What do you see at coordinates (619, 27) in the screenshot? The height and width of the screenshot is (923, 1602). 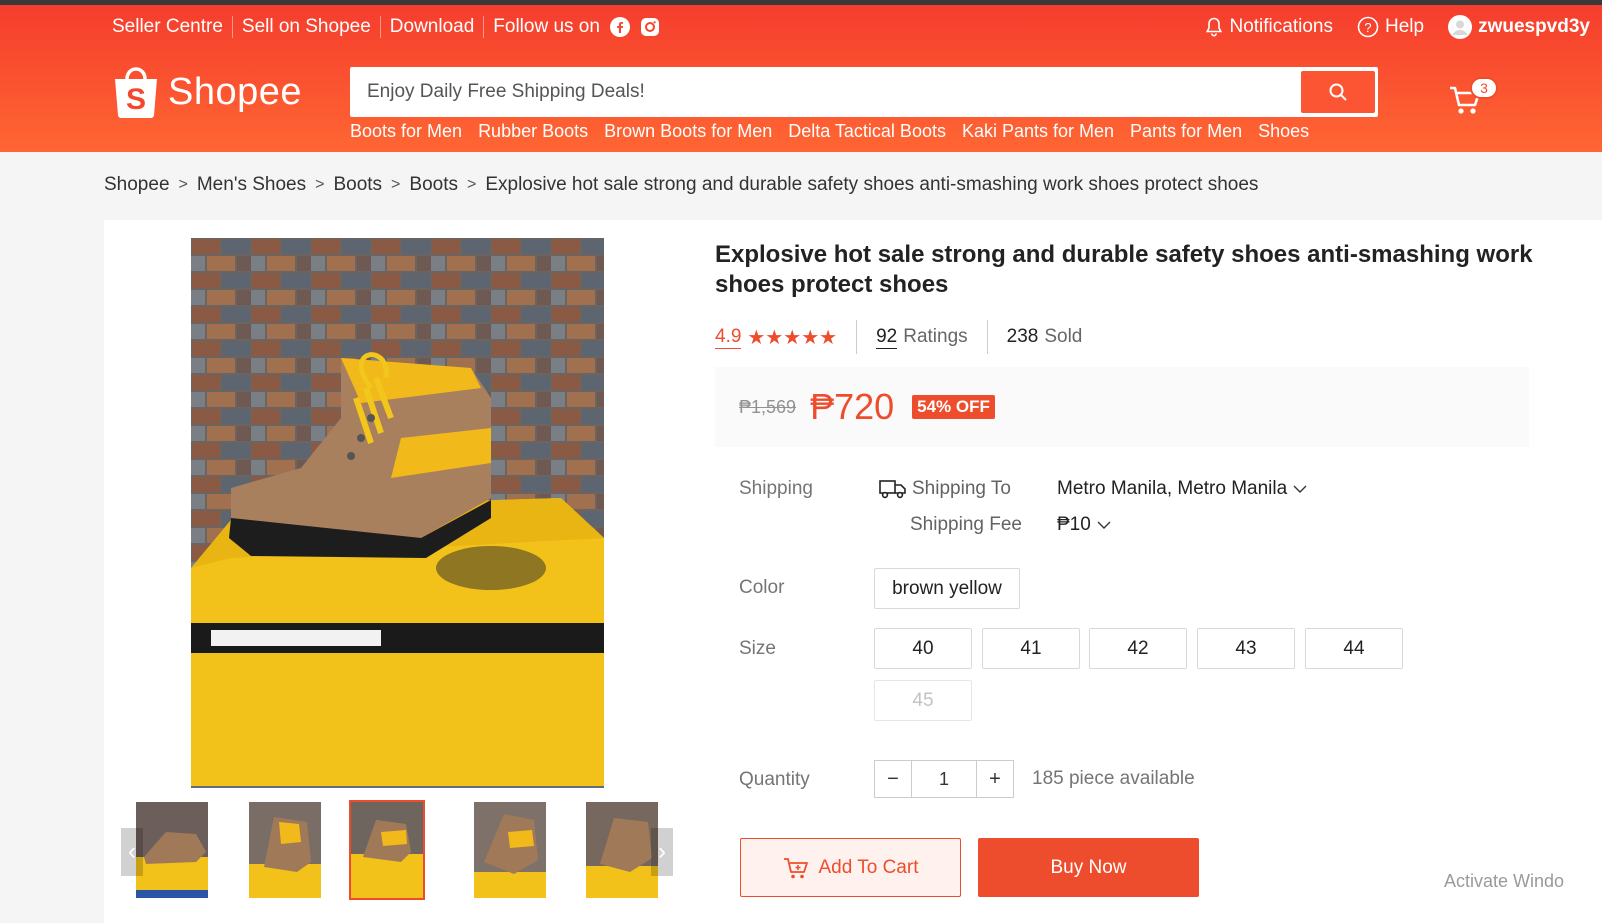 I see `facebook-icon` at bounding box center [619, 27].